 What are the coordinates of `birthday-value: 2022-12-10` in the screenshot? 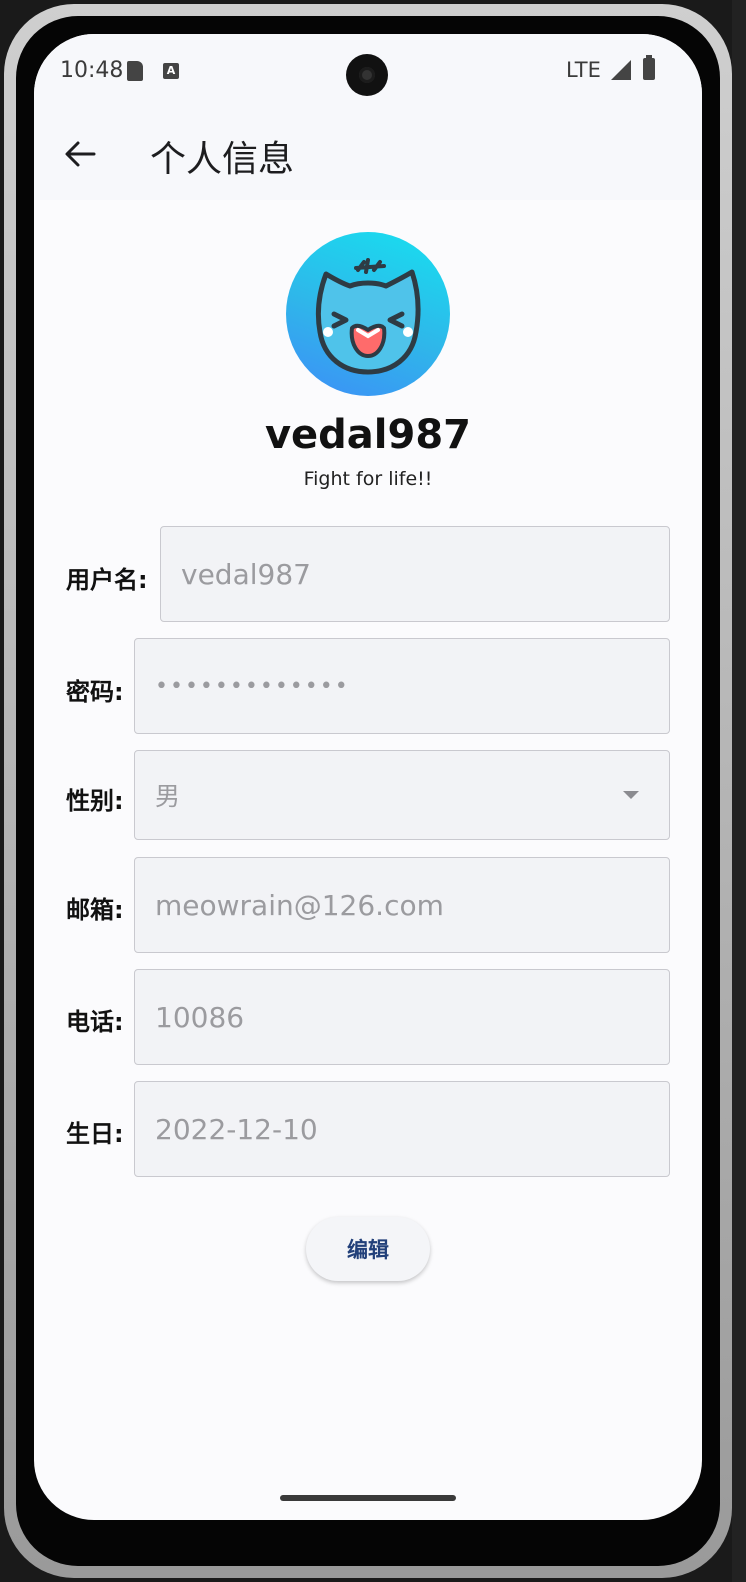 It's located at (236, 1129).